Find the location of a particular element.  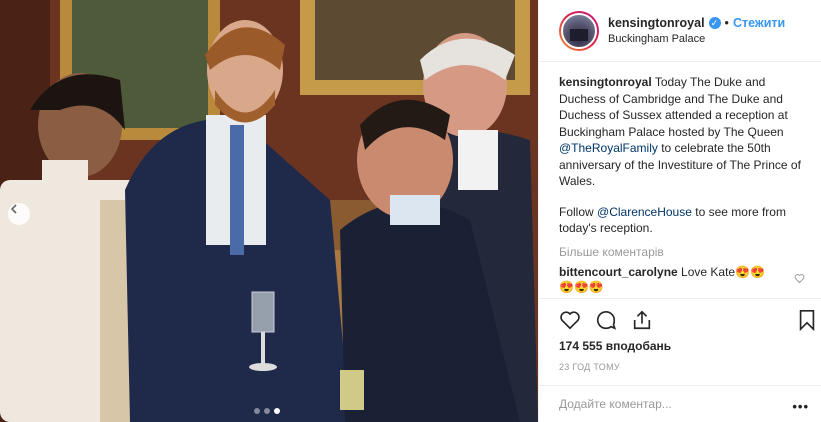

mention-link: @ClarenceHouse is located at coordinates (644, 212).